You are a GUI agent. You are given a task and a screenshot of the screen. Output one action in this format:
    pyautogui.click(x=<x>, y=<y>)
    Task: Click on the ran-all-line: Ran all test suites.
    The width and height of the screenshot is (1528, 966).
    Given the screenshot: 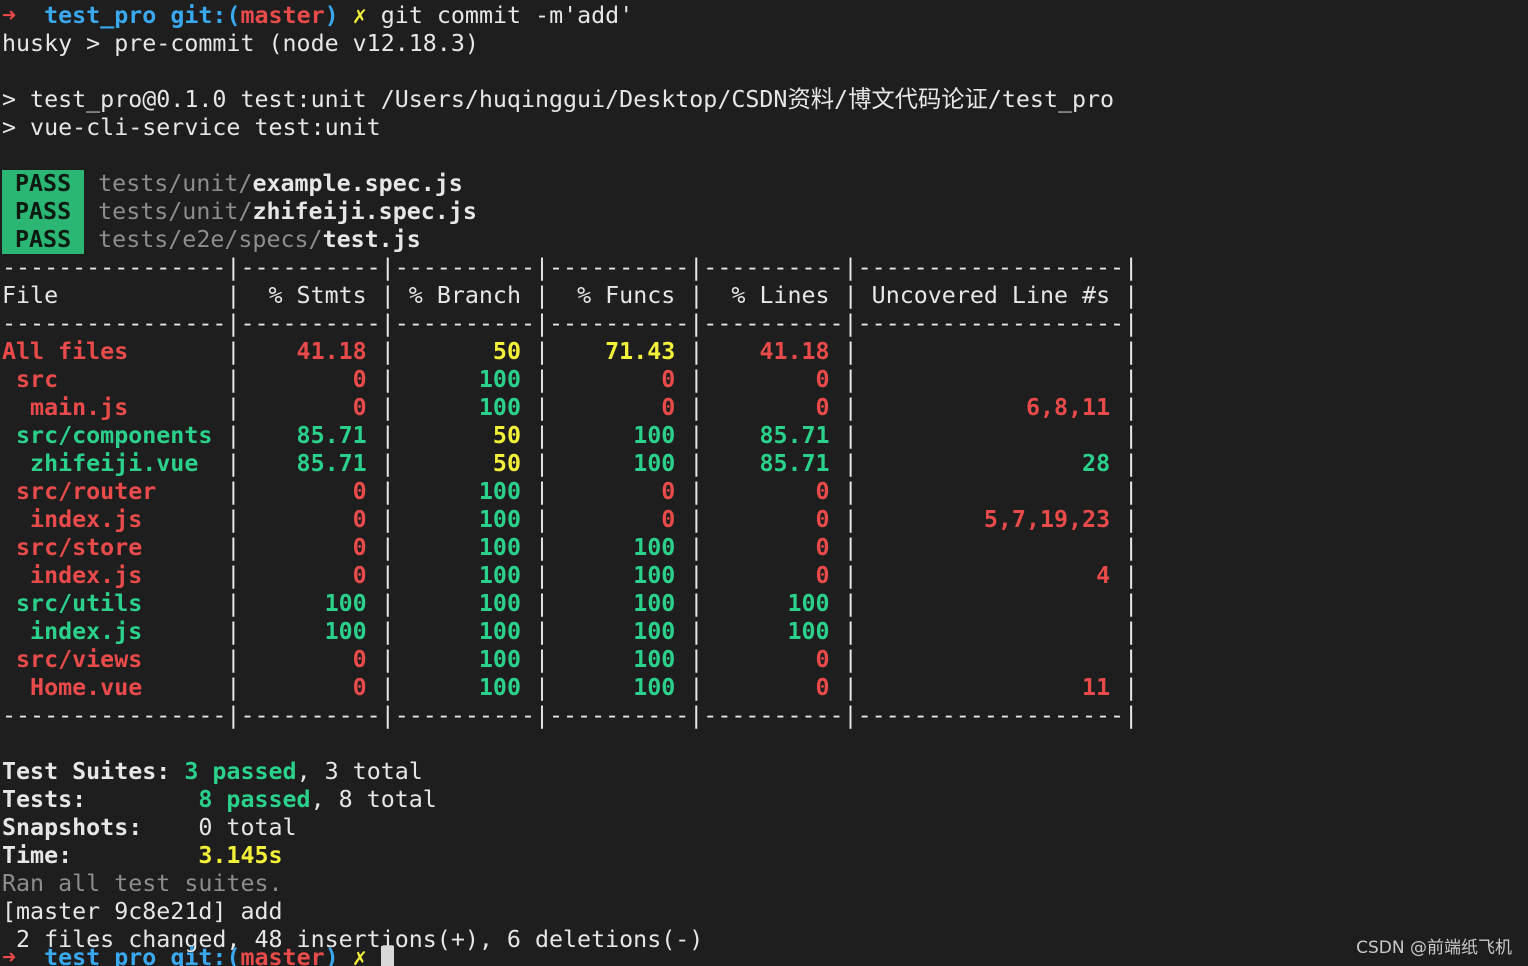 What is the action you would take?
    pyautogui.click(x=142, y=883)
    